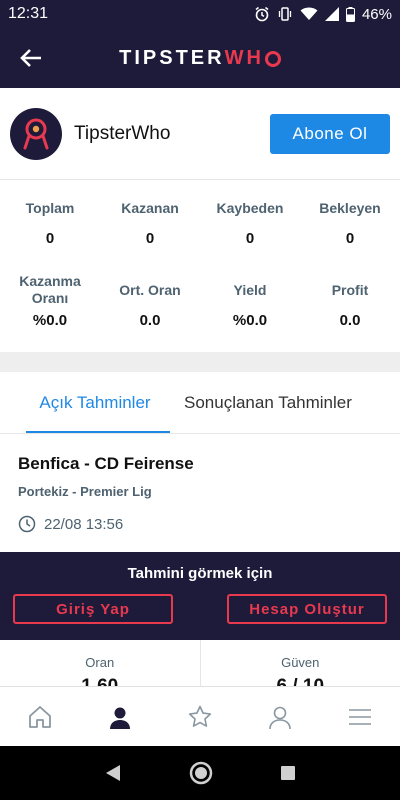 The height and width of the screenshot is (800, 400). Describe the element at coordinates (150, 223) in the screenshot. I see `stat-won: Kazanan 0` at that location.